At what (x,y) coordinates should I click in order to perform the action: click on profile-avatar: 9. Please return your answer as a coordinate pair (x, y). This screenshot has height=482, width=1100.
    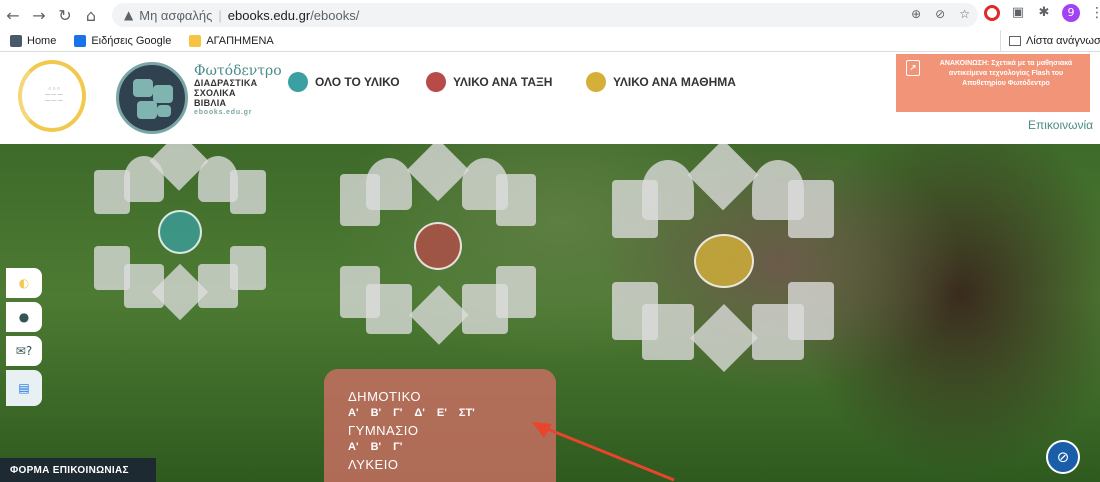
    Looking at the image, I should click on (1071, 13).